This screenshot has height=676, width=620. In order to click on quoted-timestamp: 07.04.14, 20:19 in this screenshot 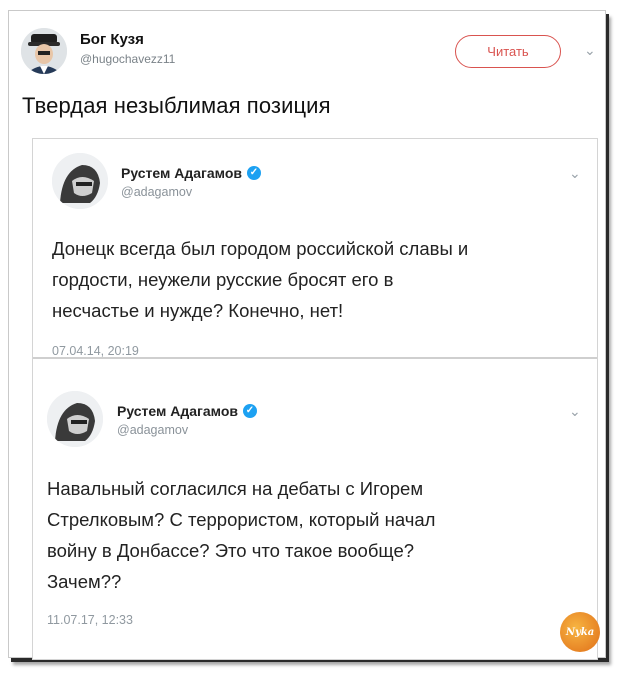, I will do `click(95, 351)`.